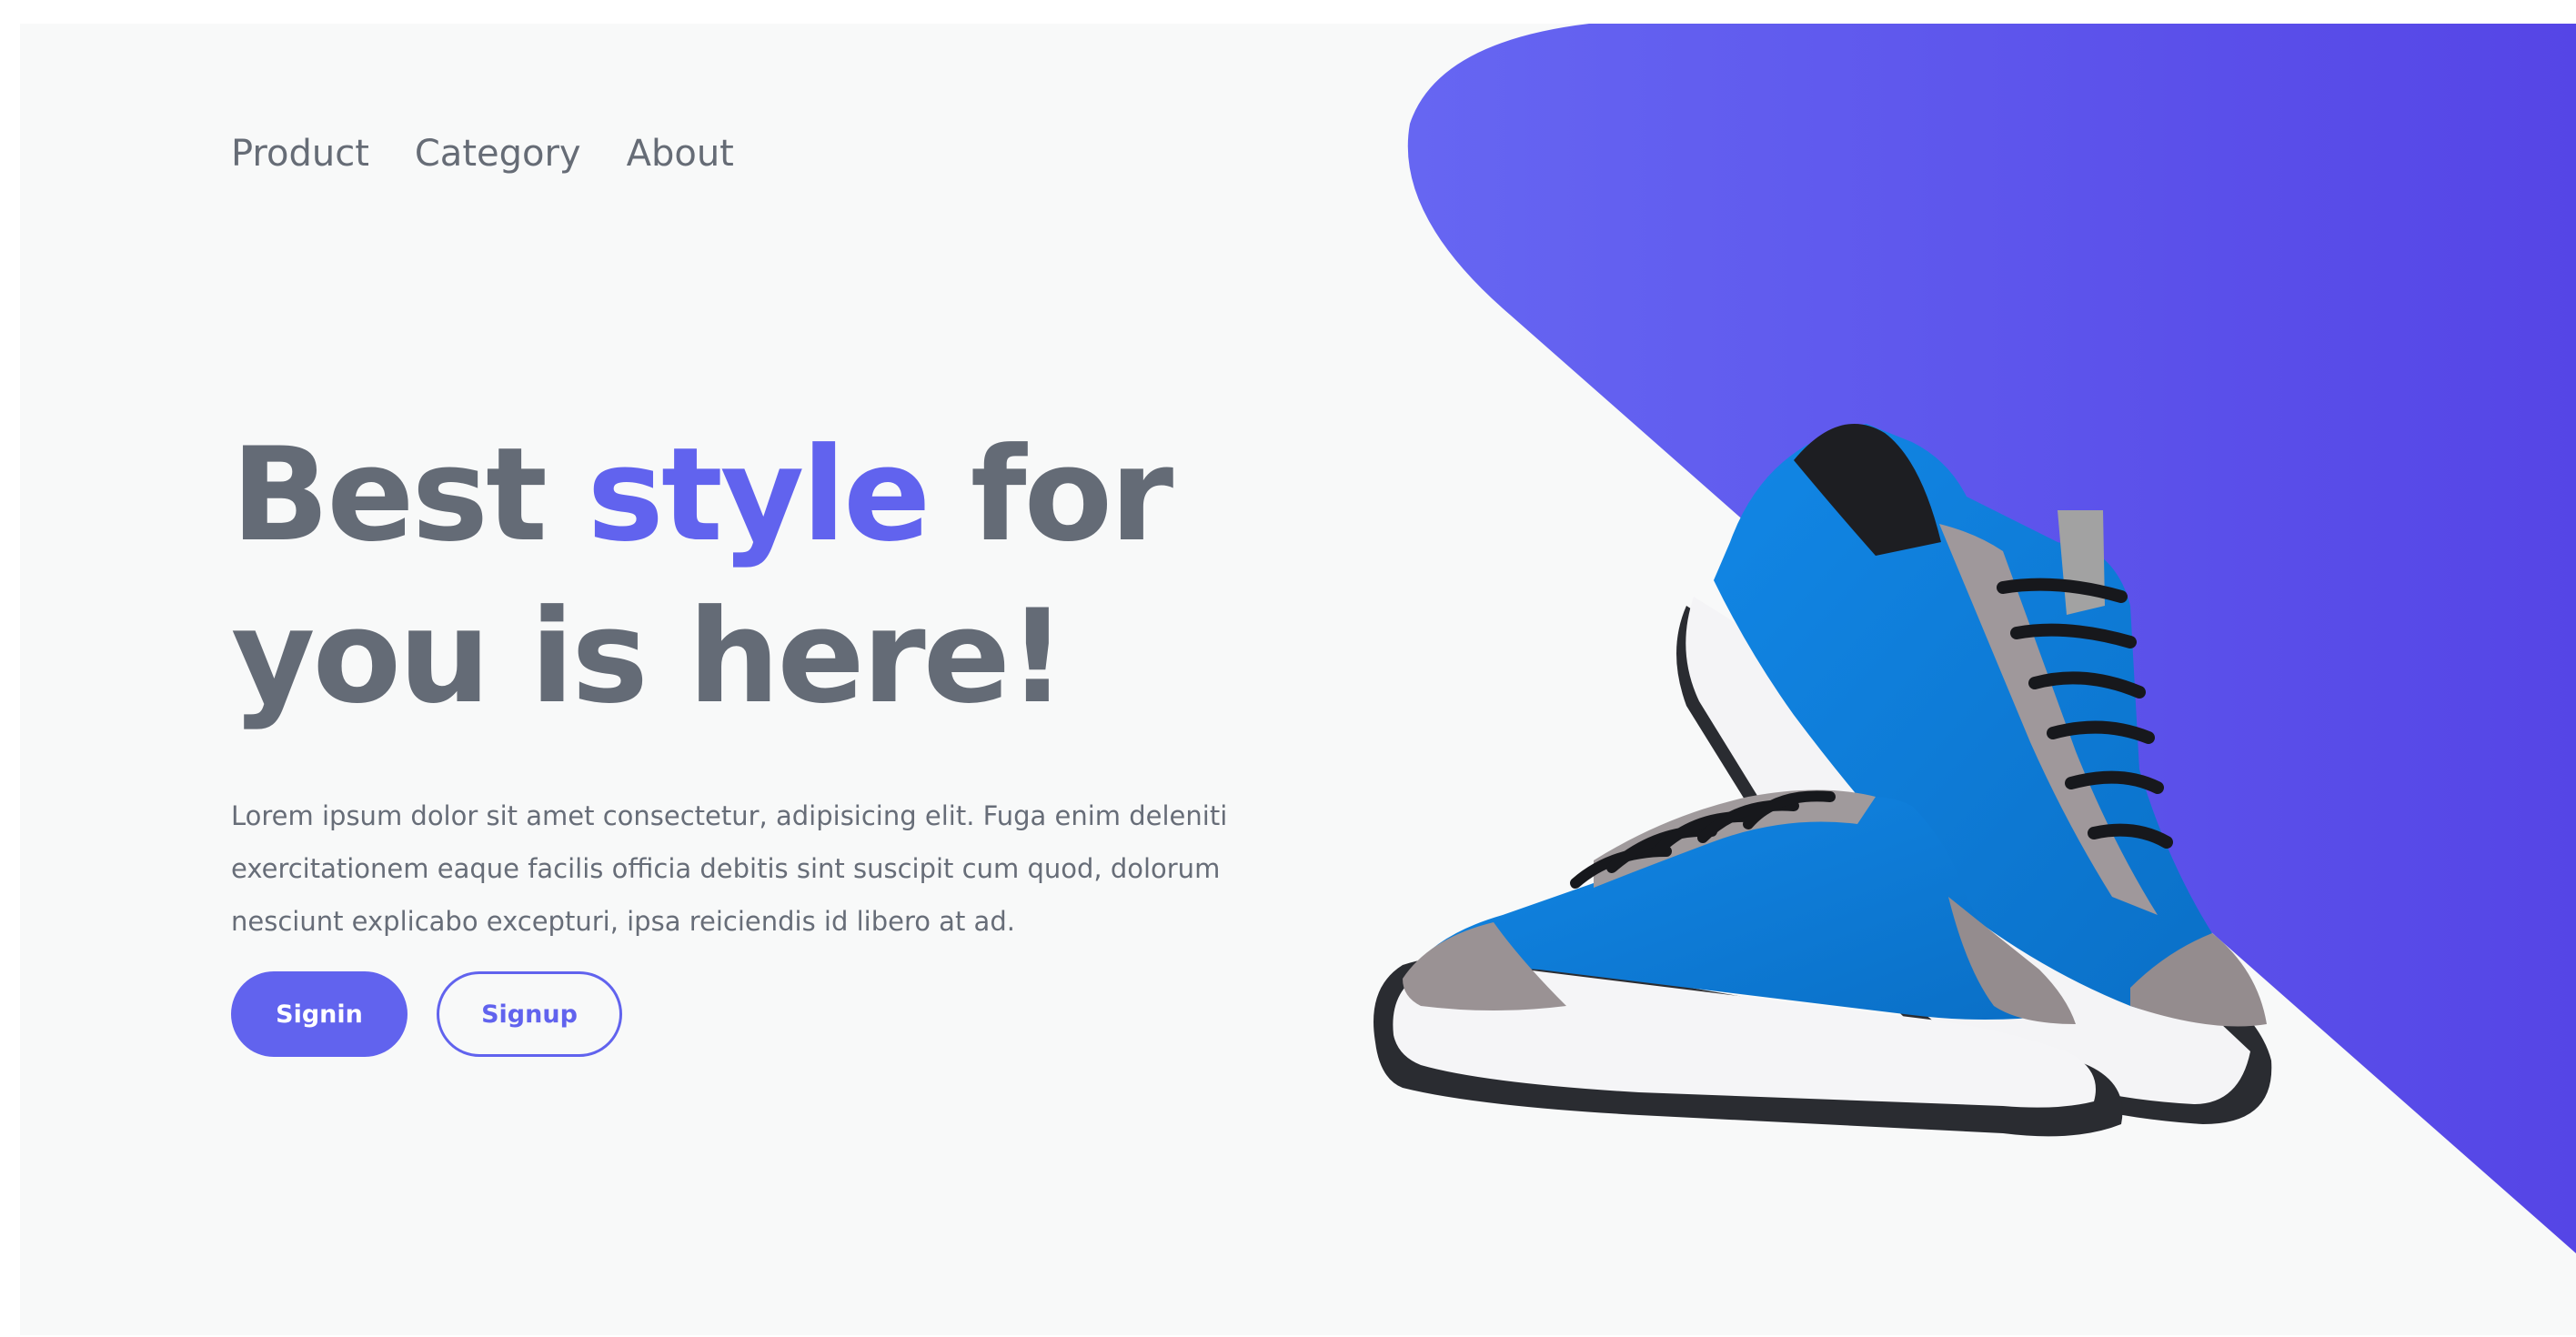 This screenshot has height=1337, width=2576. I want to click on main-nav: Product Category About, so click(482, 154).